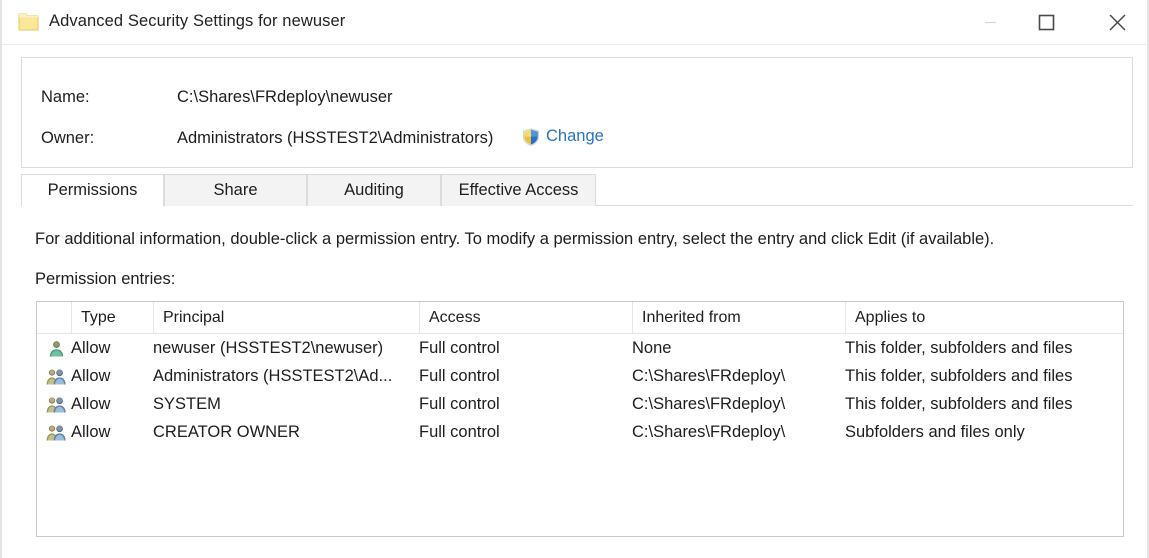 The image size is (1149, 558). What do you see at coordinates (286, 317) in the screenshot?
I see `column-header-principal: Principal` at bounding box center [286, 317].